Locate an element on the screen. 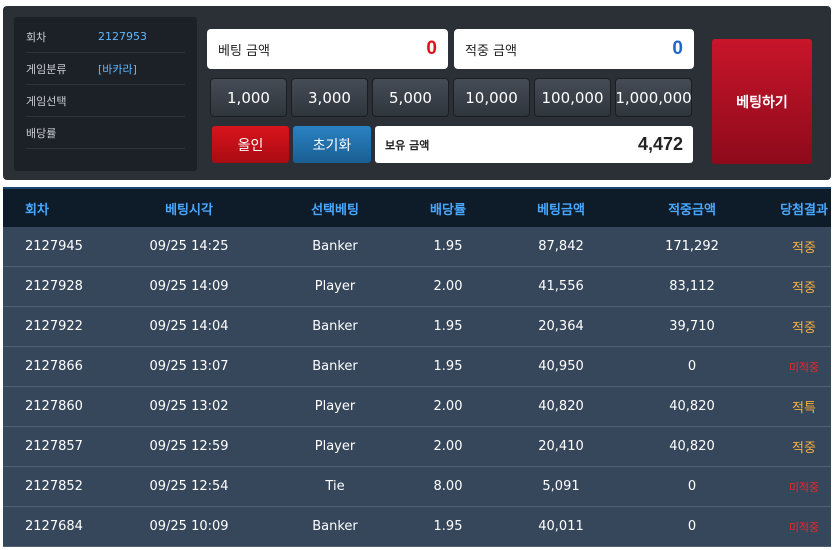 The height and width of the screenshot is (550, 835). cell-win-amount: 40,820 is located at coordinates (692, 406).